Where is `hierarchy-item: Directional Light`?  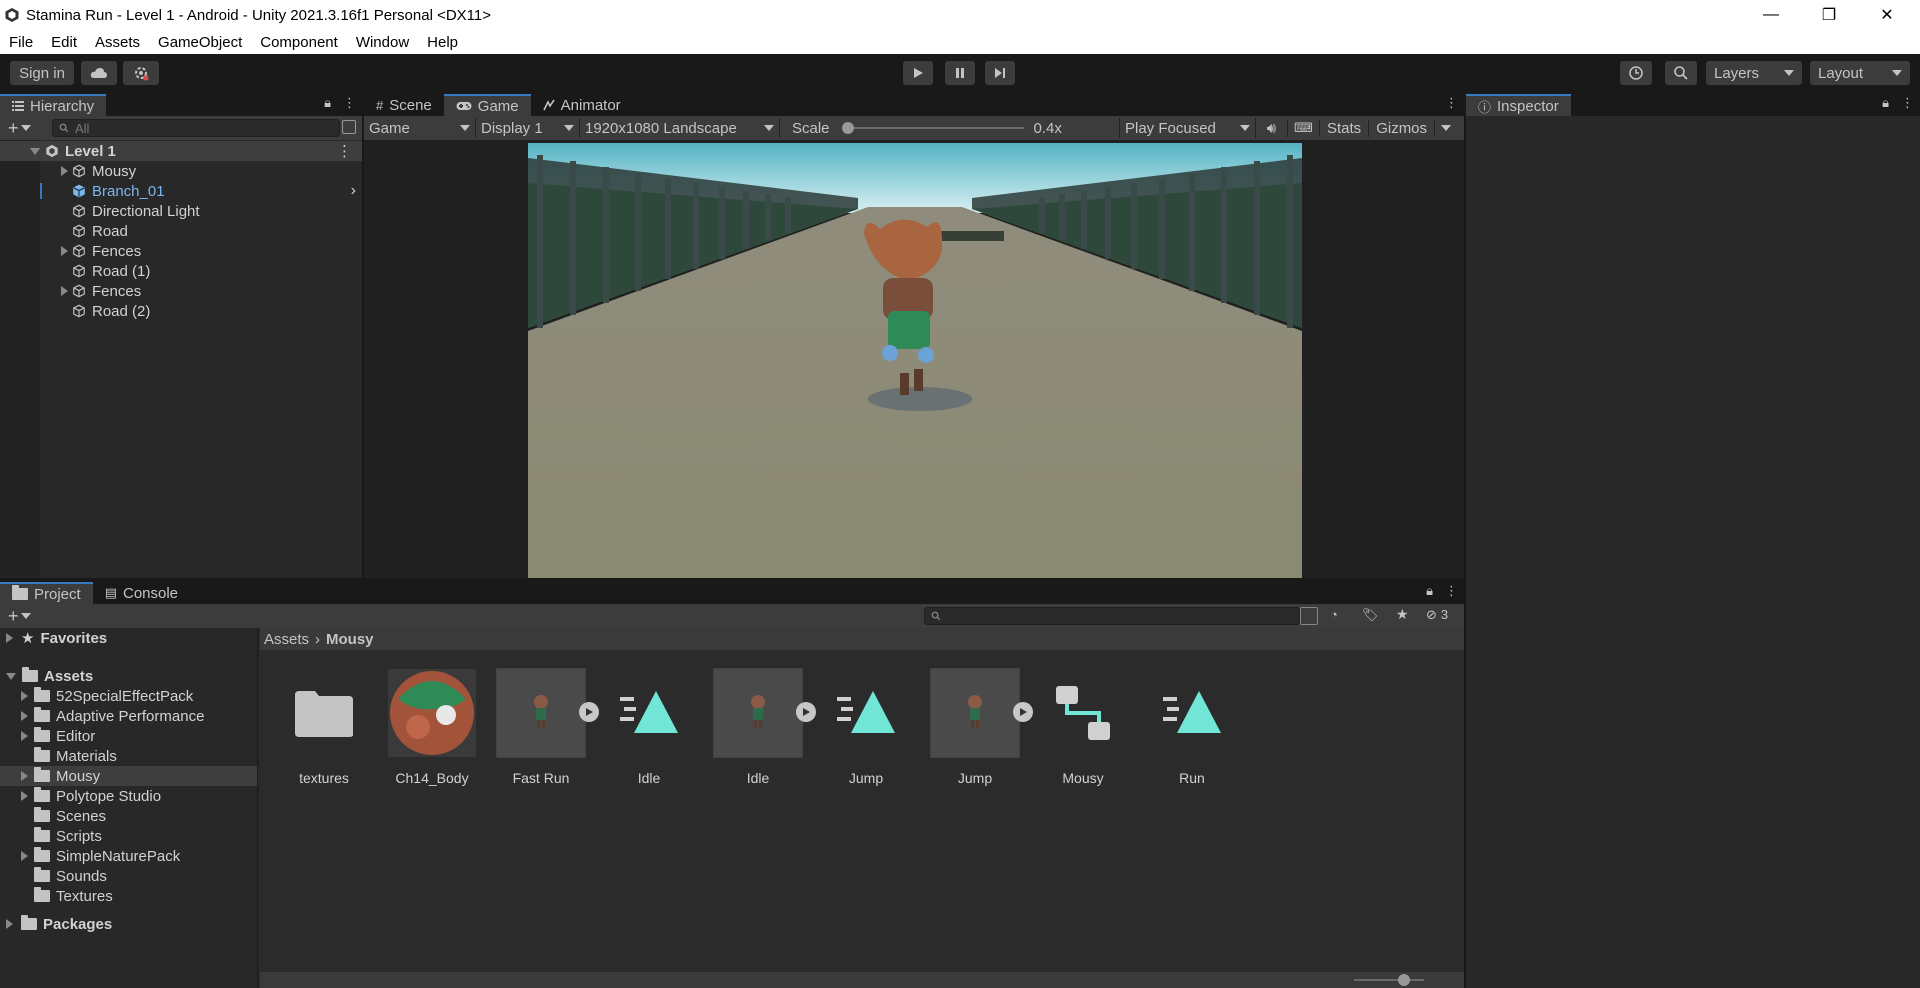 hierarchy-item: Directional Light is located at coordinates (181, 211).